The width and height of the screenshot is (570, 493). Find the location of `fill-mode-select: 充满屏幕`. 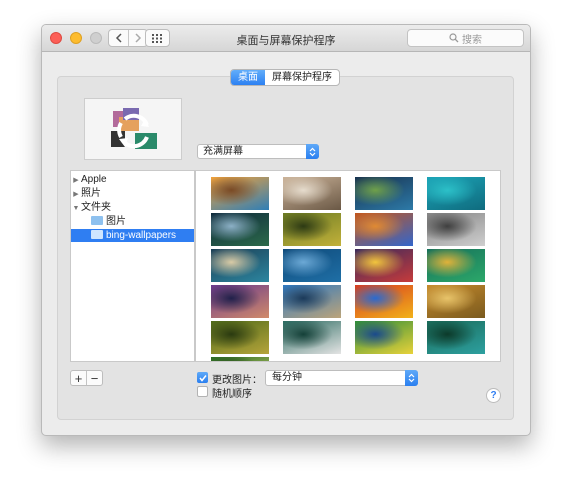

fill-mode-select: 充满屏幕 is located at coordinates (258, 151).